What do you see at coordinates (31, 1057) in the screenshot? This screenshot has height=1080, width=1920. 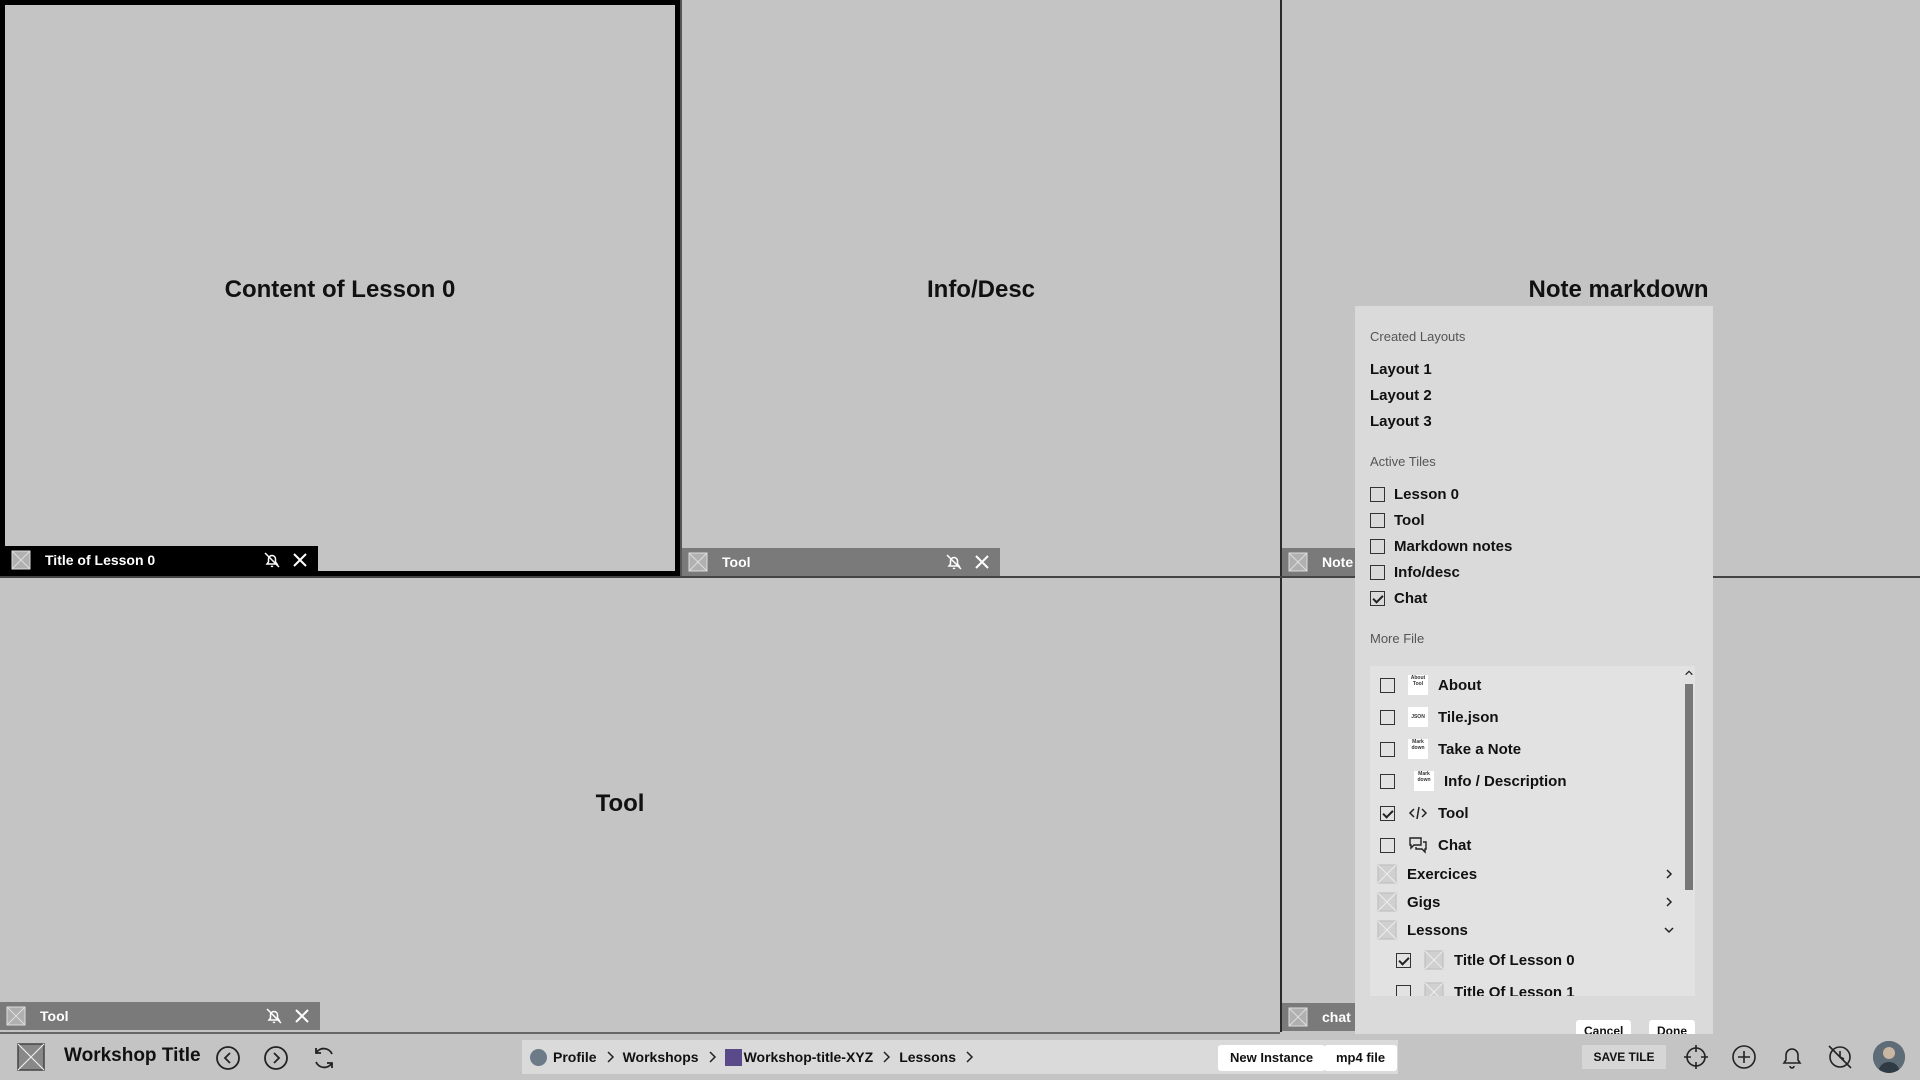 I see `workshop-logo-icon` at bounding box center [31, 1057].